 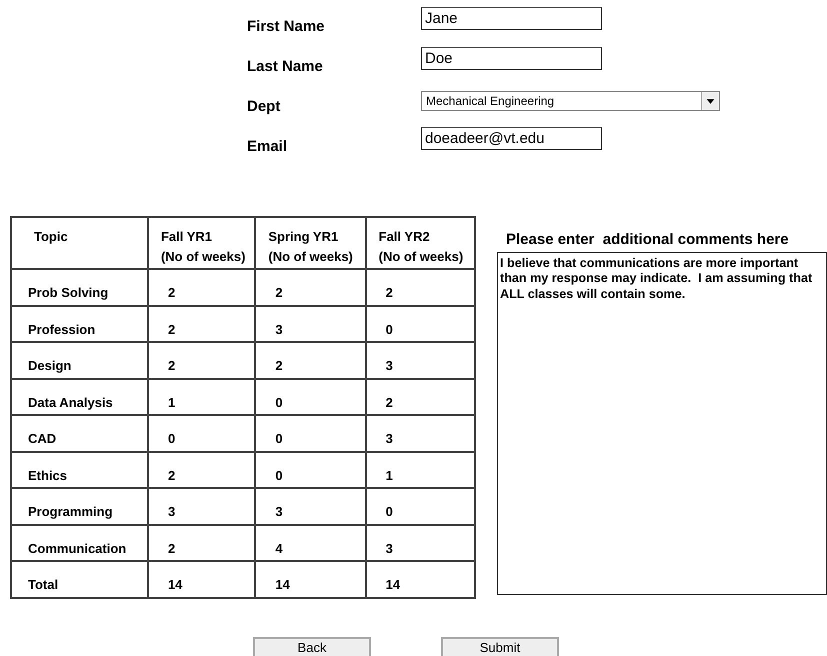 What do you see at coordinates (511, 18) in the screenshot?
I see `input-field: Jane` at bounding box center [511, 18].